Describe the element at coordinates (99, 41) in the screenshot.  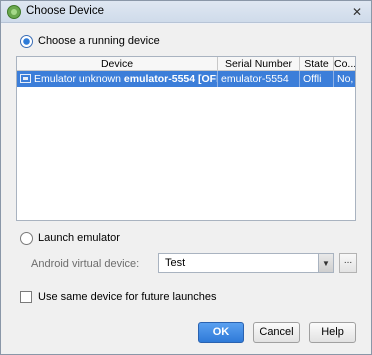
I see `choose-running-device-label: Choose a running device` at that location.